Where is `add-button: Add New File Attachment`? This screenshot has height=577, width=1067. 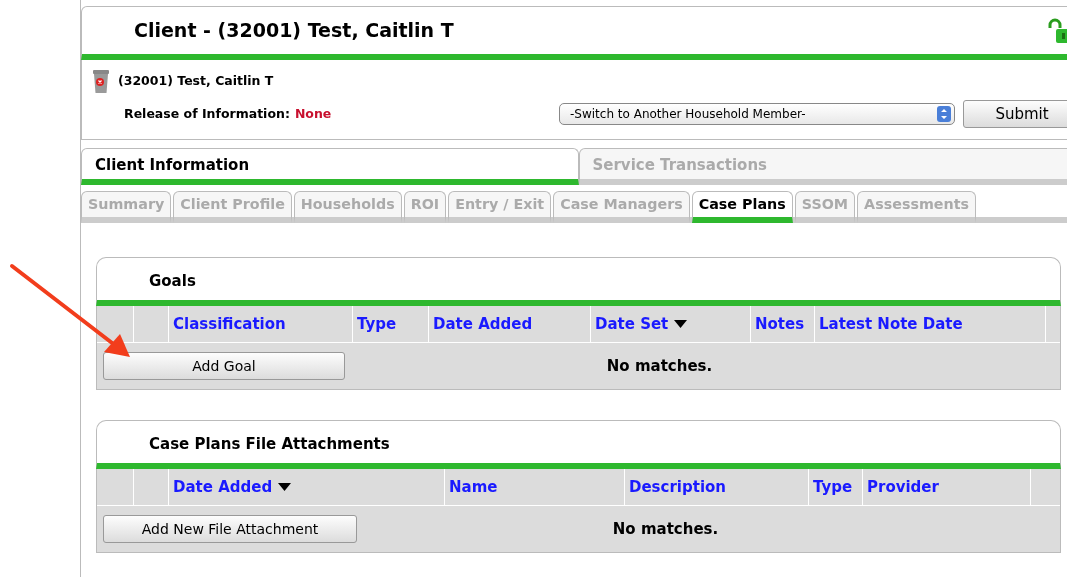 add-button: Add New File Attachment is located at coordinates (230, 529).